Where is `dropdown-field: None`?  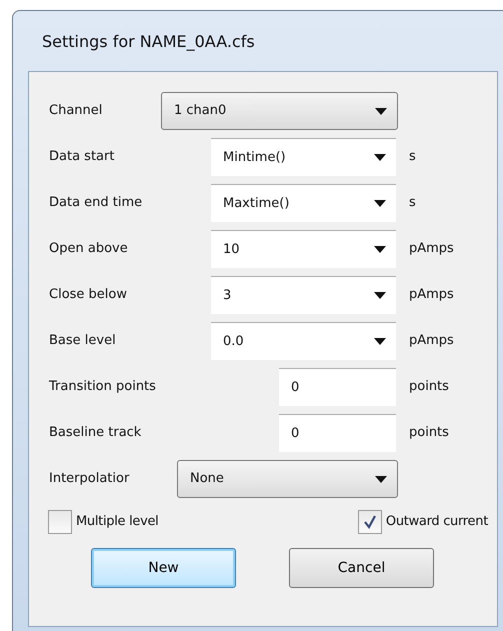 dropdown-field: None is located at coordinates (287, 479).